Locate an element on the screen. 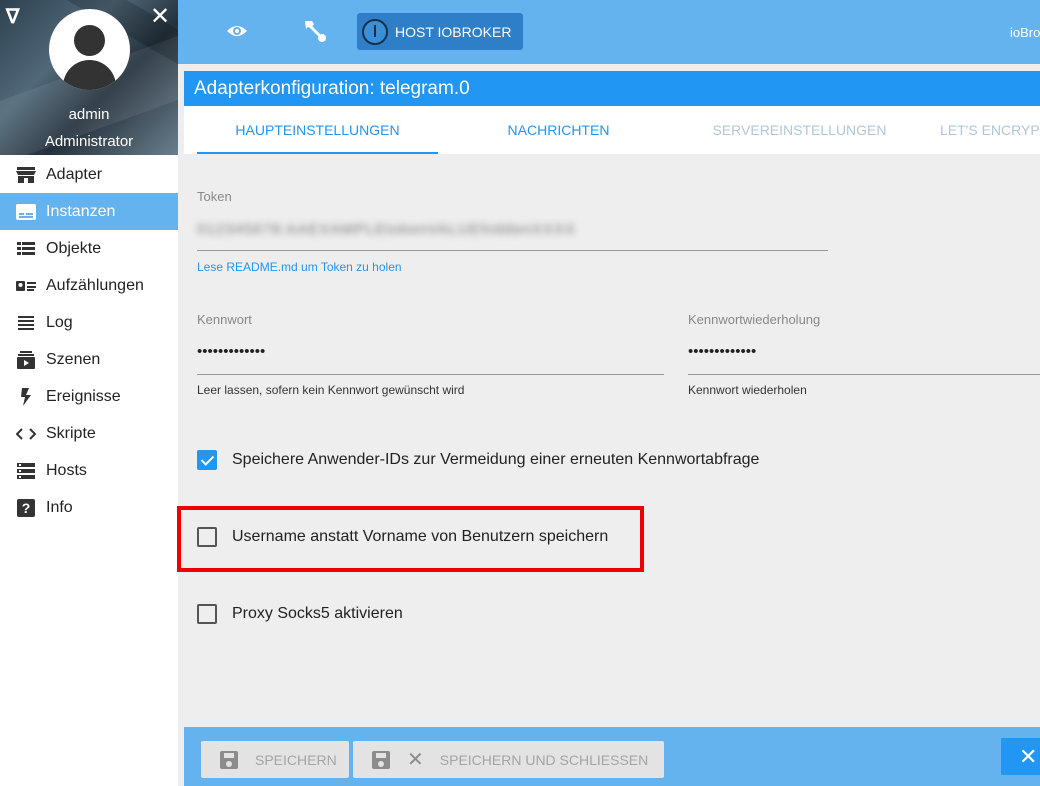 The height and width of the screenshot is (786, 1040). save-user-ids-checkbox is located at coordinates (207, 460).